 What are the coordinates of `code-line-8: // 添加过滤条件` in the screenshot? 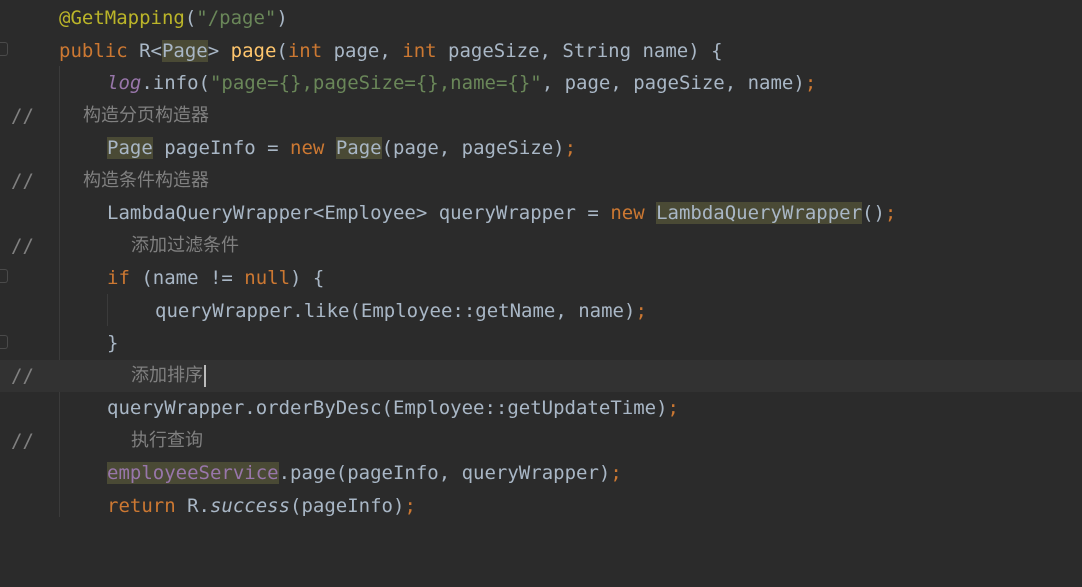 It's located at (541, 246).